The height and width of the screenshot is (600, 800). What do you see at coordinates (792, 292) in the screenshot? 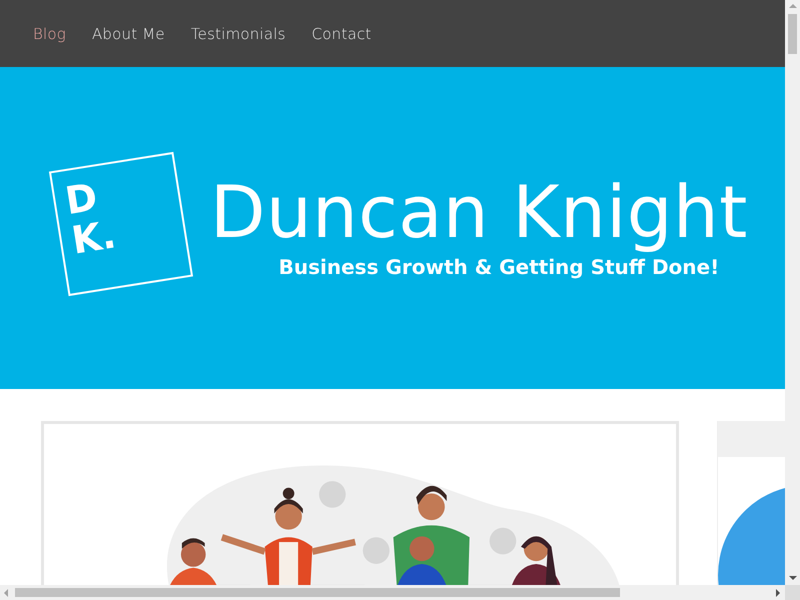
I see `vertical-scrollbar` at bounding box center [792, 292].